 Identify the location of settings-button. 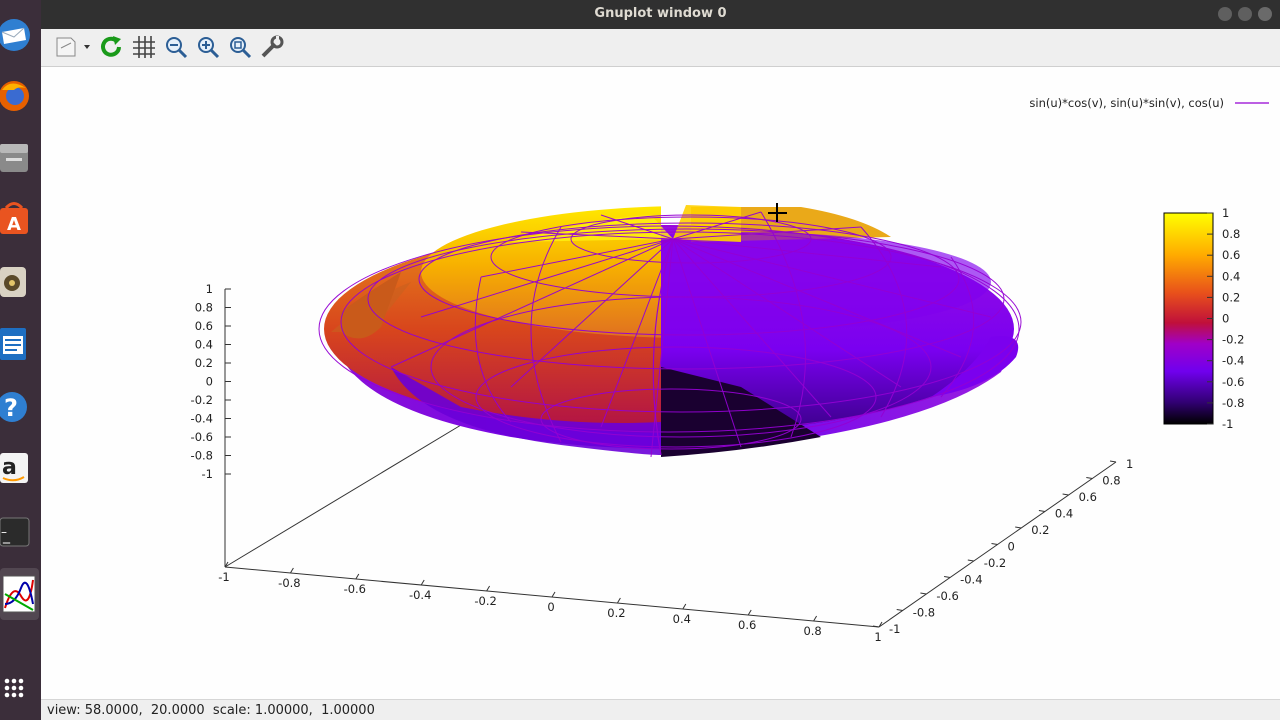
(272, 47).